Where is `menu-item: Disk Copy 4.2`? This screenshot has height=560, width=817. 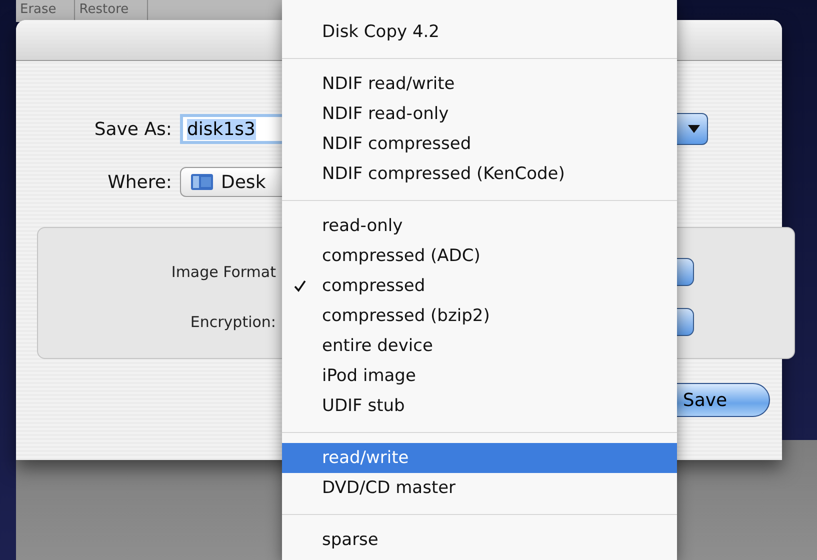
menu-item: Disk Copy 4.2 is located at coordinates (479, 32).